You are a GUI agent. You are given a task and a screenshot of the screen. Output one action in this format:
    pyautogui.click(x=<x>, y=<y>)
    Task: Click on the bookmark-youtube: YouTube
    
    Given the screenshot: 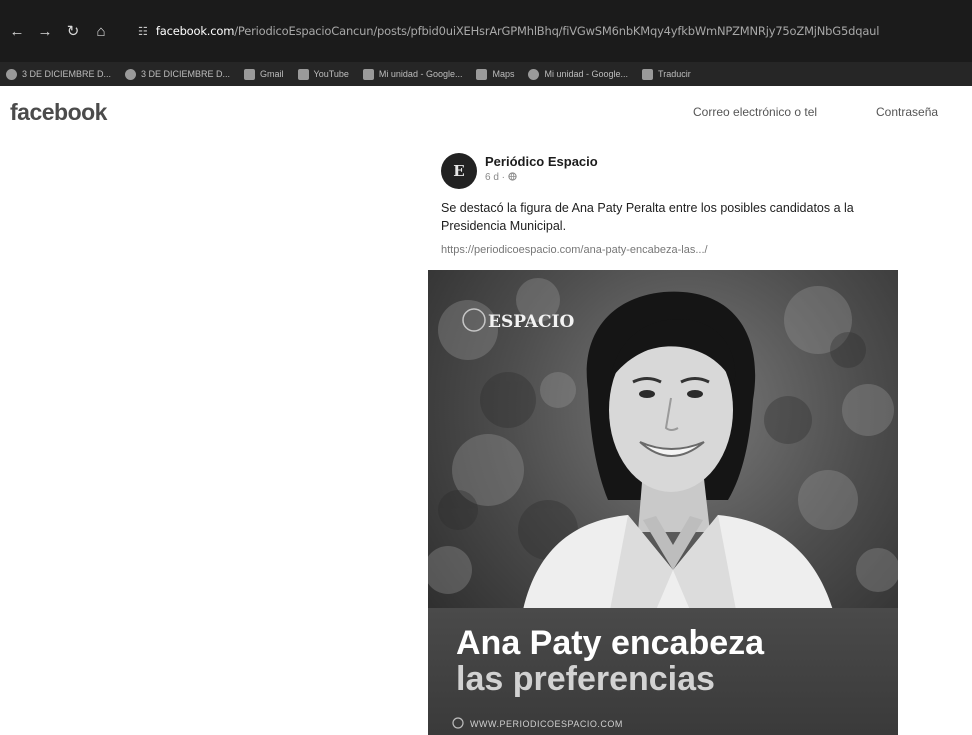 What is the action you would take?
    pyautogui.click(x=323, y=74)
    